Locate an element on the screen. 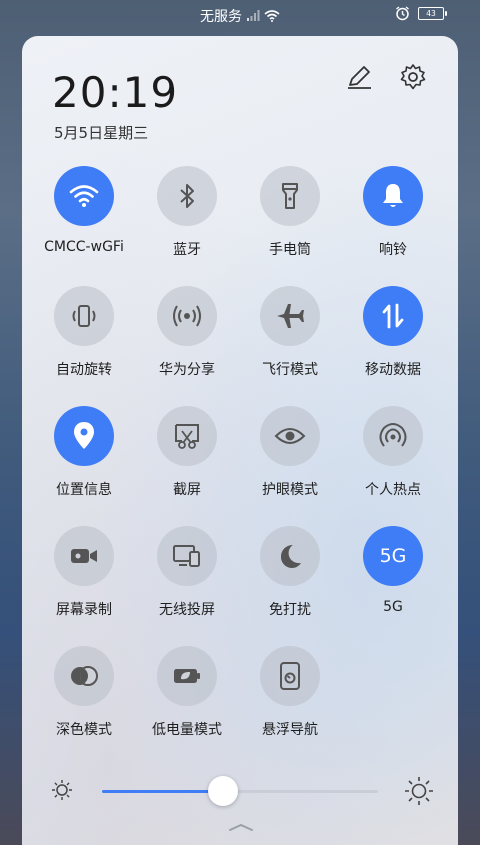  brightness-slider-thumb is located at coordinates (223, 791).